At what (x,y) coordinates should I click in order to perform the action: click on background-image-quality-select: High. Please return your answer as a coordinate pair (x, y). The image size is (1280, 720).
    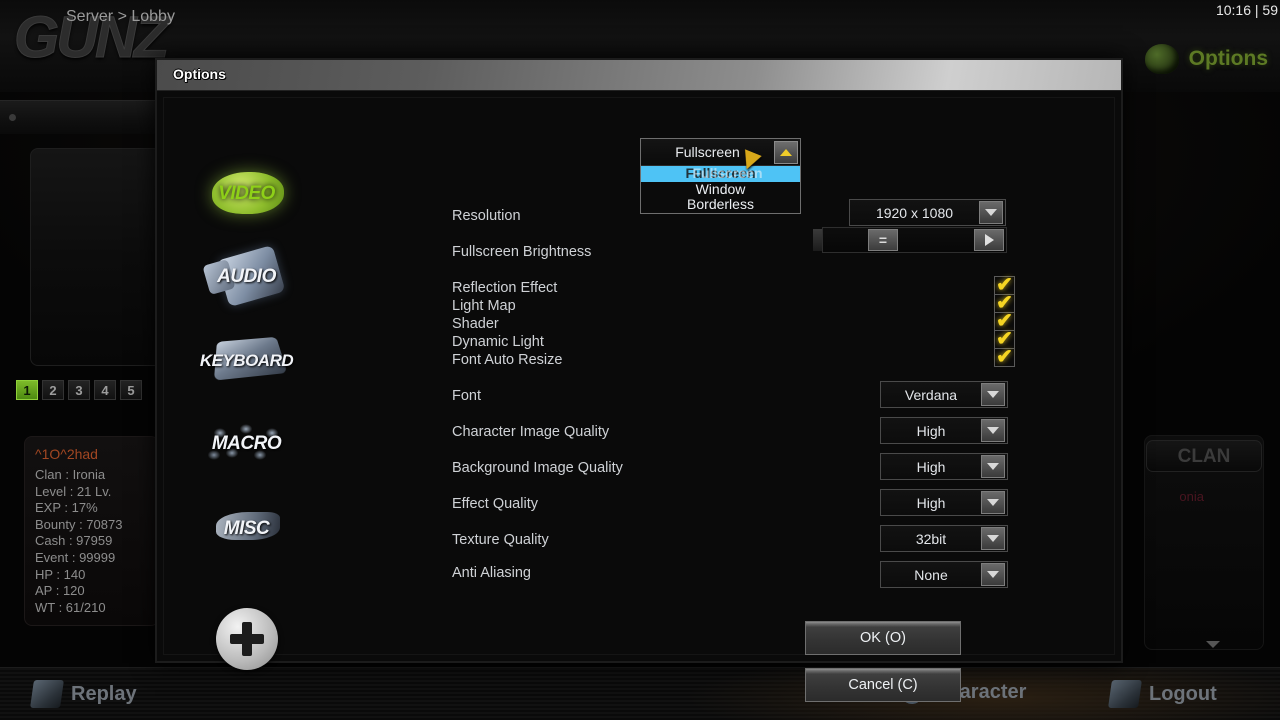
    Looking at the image, I should click on (944, 466).